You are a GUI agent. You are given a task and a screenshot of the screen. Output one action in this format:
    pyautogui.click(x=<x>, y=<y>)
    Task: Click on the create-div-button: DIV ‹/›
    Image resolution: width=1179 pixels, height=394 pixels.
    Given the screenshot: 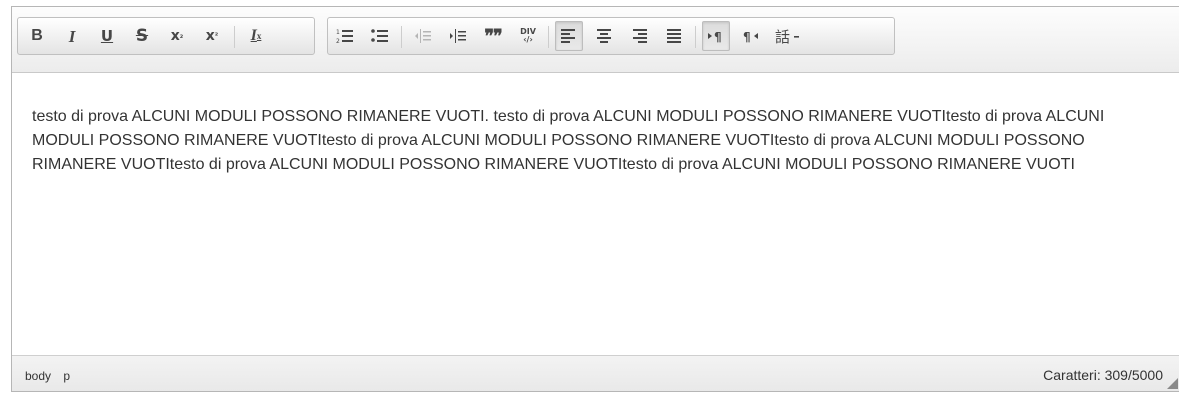 What is the action you would take?
    pyautogui.click(x=528, y=36)
    